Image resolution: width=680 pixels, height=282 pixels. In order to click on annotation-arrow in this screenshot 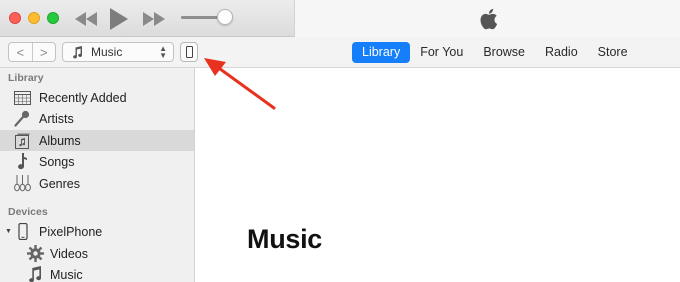, I will do `click(240, 84)`.